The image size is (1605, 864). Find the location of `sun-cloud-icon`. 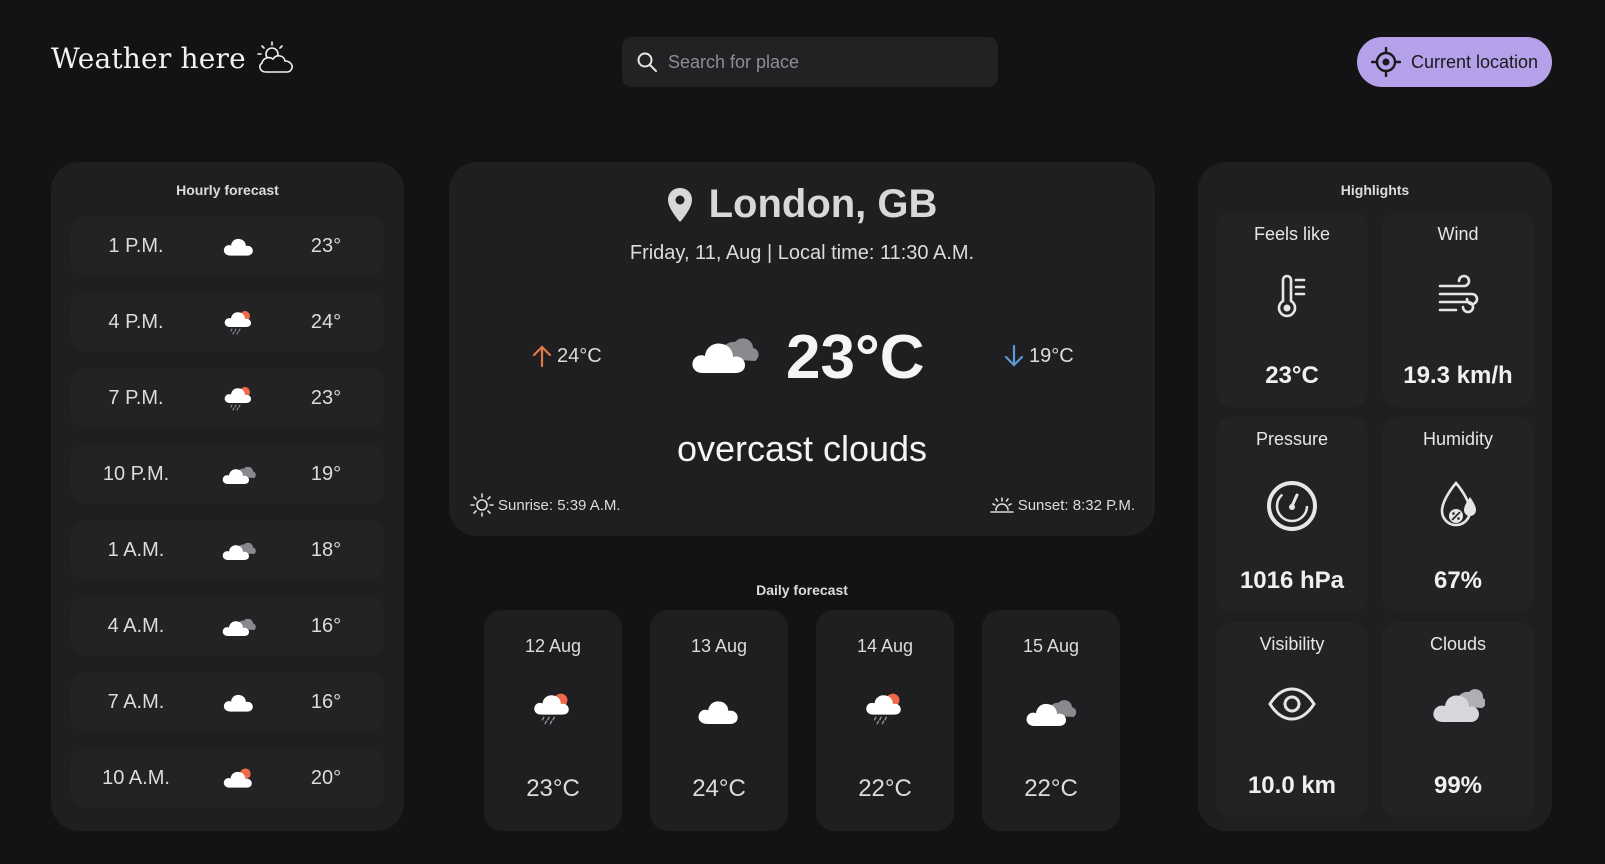

sun-cloud-icon is located at coordinates (238, 778).